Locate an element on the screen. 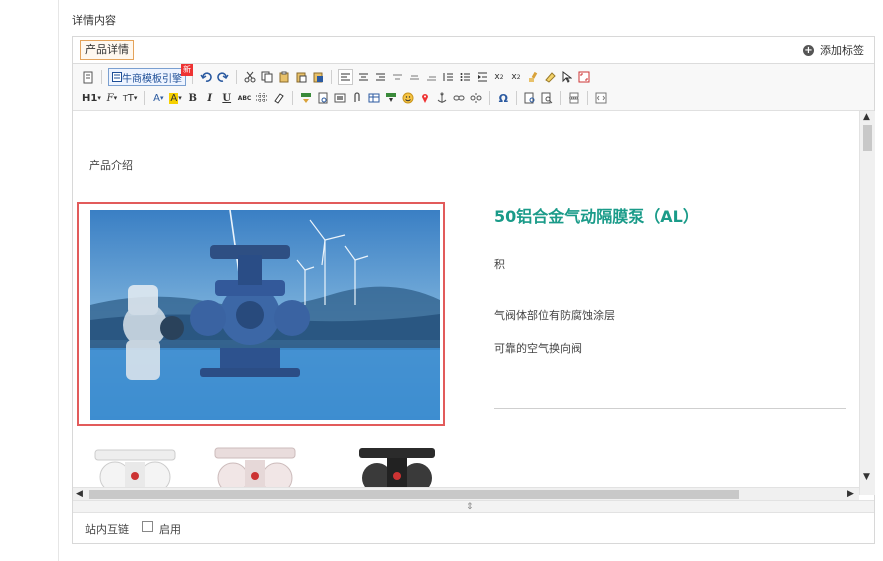 The image size is (883, 561). horizontal-scrollbar: ◀ ▶ is located at coordinates (466, 494).